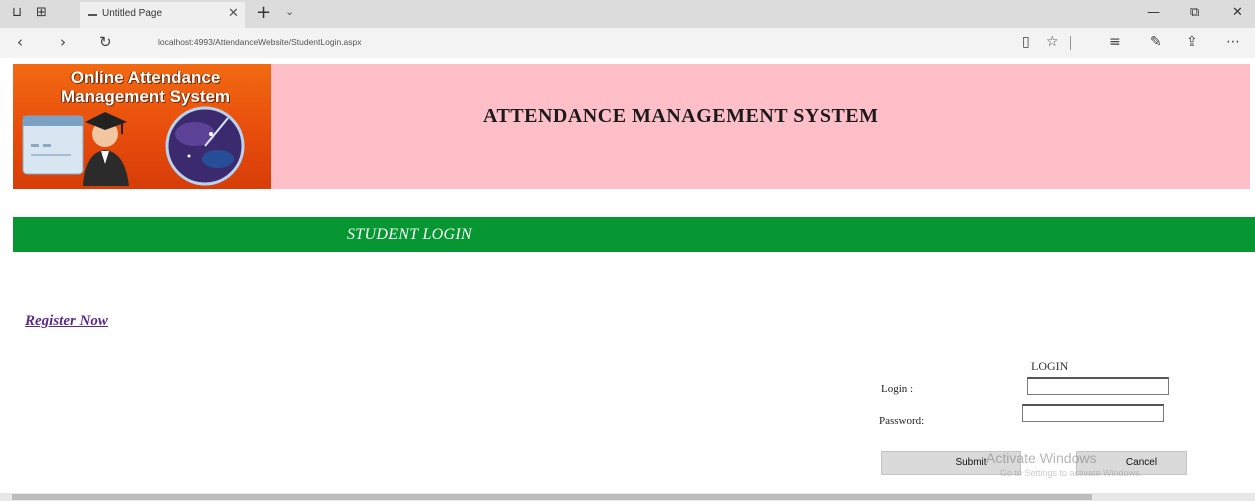  Describe the element at coordinates (145, 87) in the screenshot. I see `logo-text: Online Attendance Management System` at that location.